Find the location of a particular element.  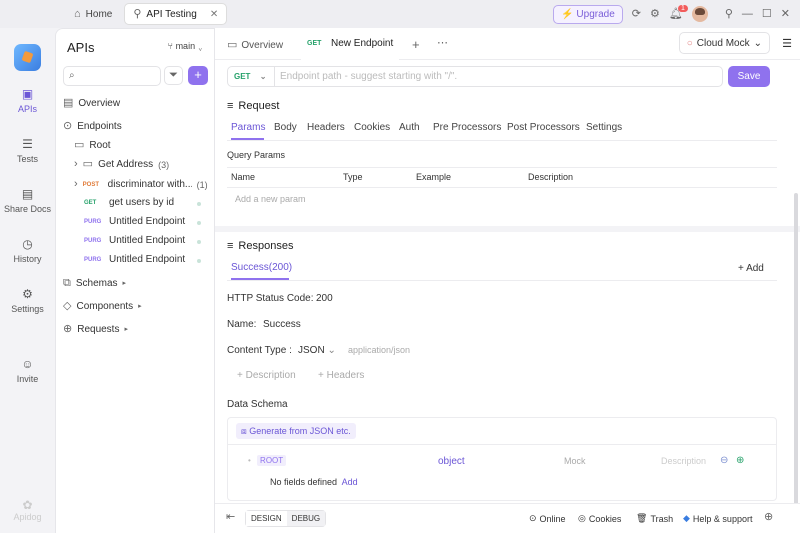

sidebar-title: APIs is located at coordinates (81, 47).